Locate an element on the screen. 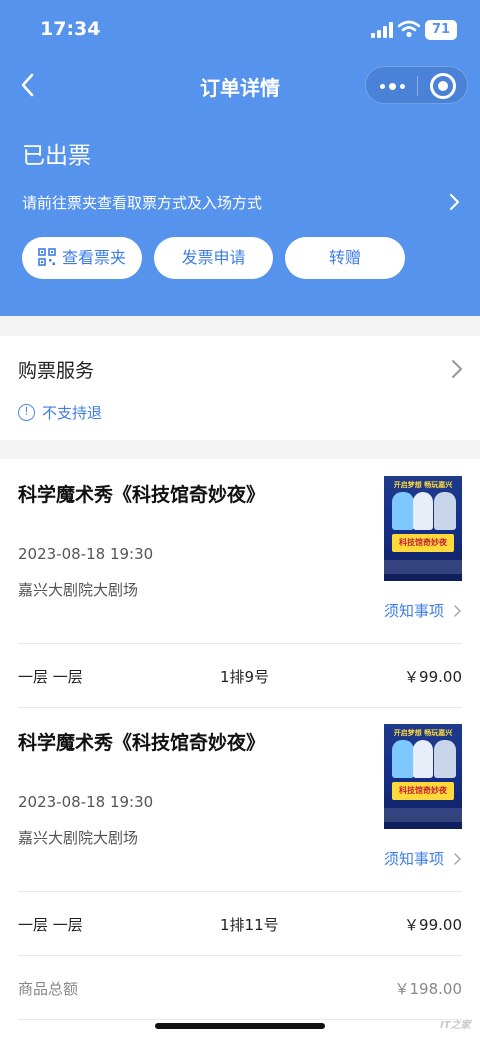  signal-icon is located at coordinates (382, 30).